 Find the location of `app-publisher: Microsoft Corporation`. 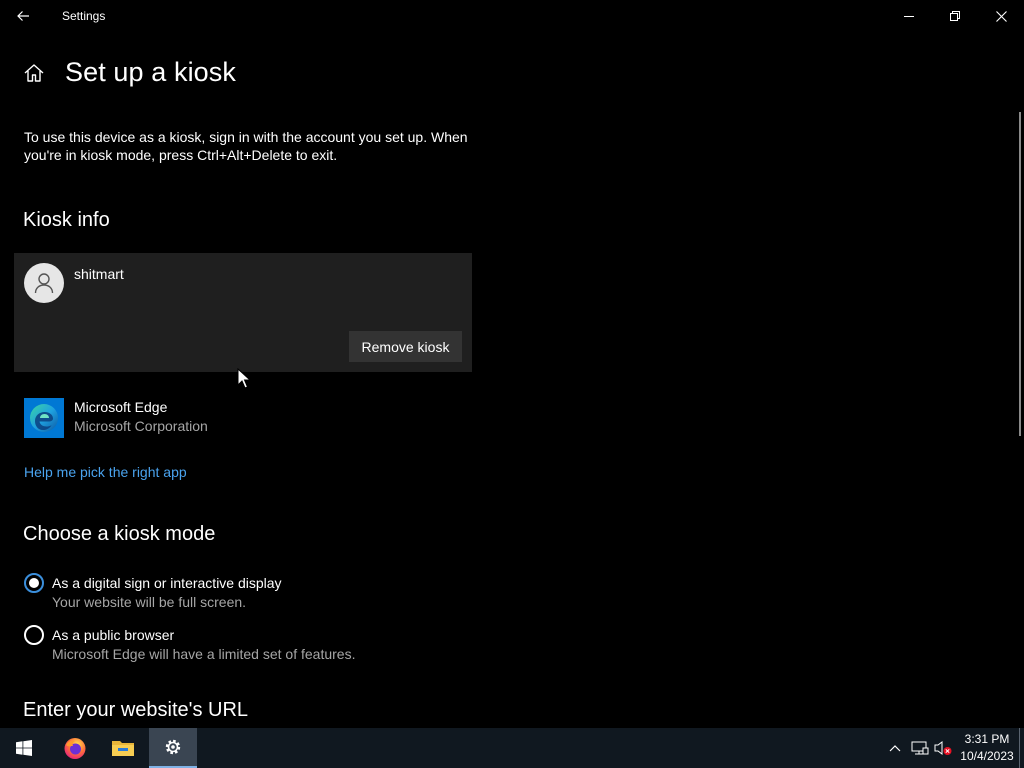

app-publisher: Microsoft Corporation is located at coordinates (141, 426).